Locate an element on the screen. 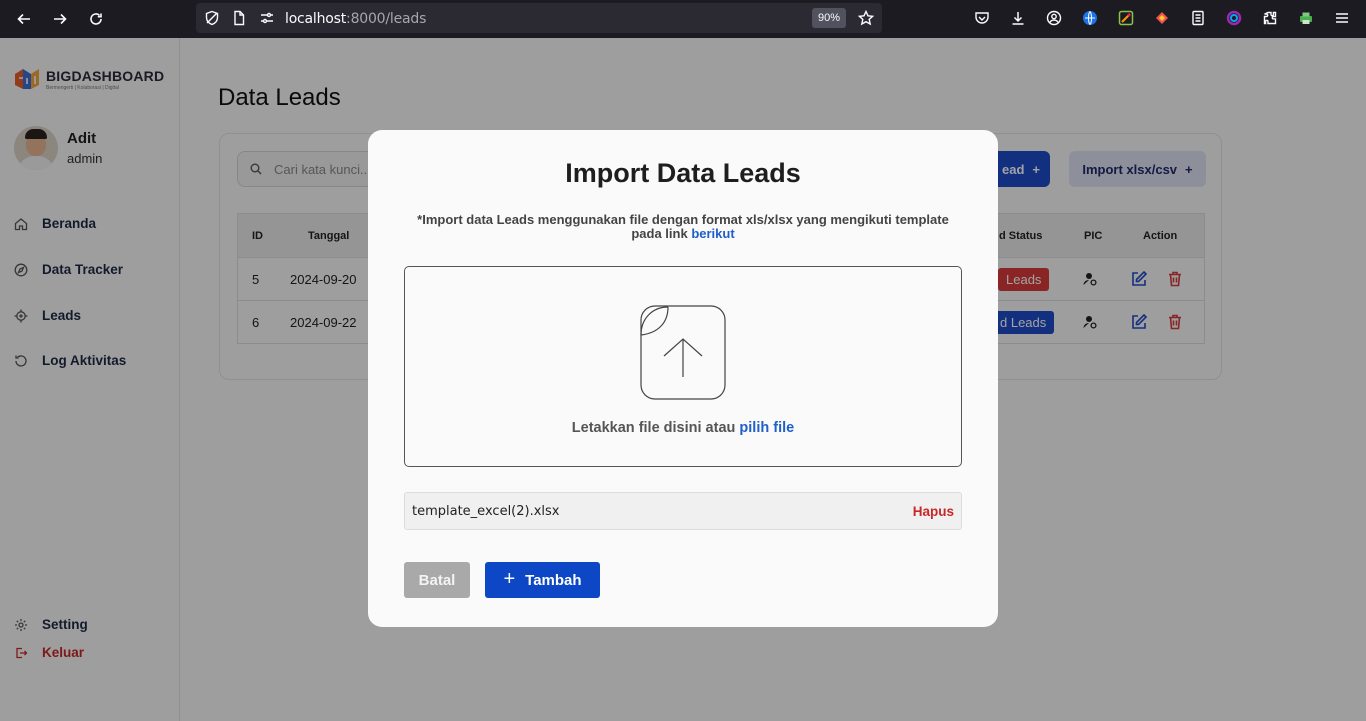 This screenshot has width=1366, height=721. page-icon is located at coordinates (239, 18).